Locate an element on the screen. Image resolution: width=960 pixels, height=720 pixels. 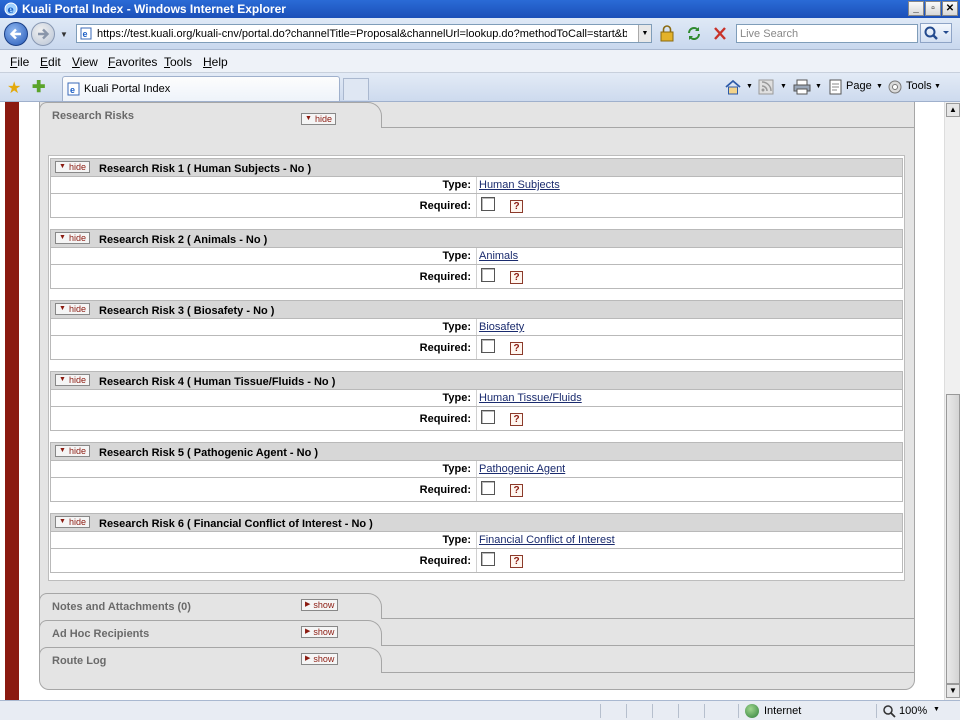
menu-help: Help is located at coordinates (215, 62).